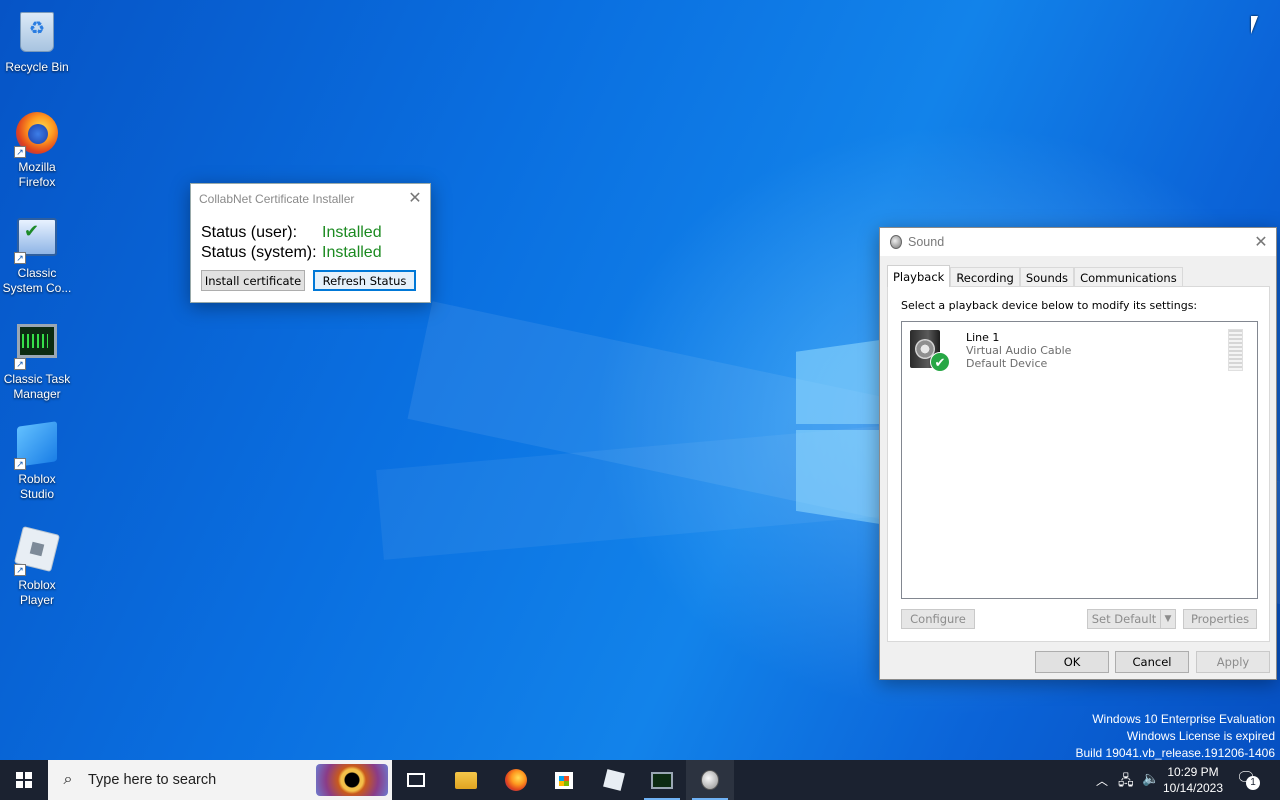 This screenshot has width=1280, height=800. I want to click on notification-badge: 1, so click(1253, 783).